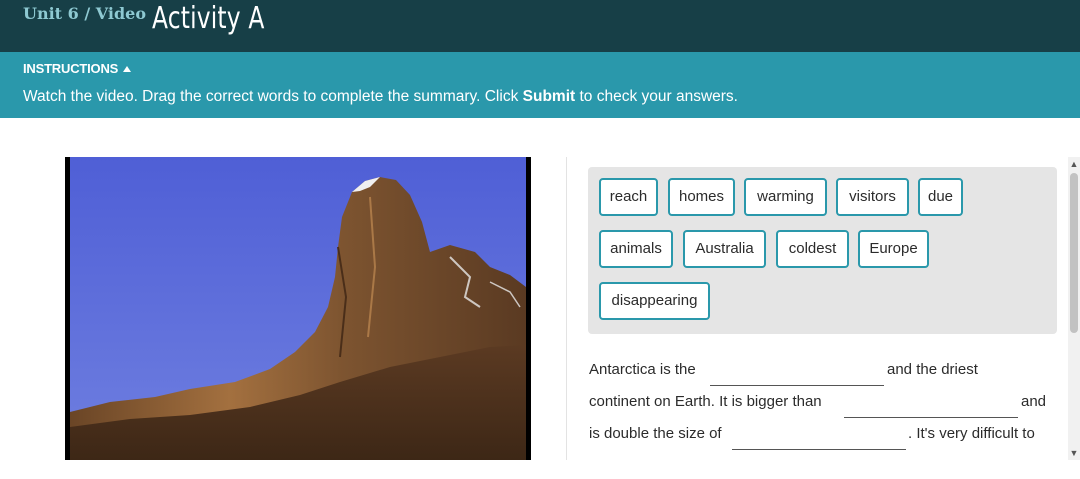 The width and height of the screenshot is (1080, 479). I want to click on panel-divider, so click(566, 308).